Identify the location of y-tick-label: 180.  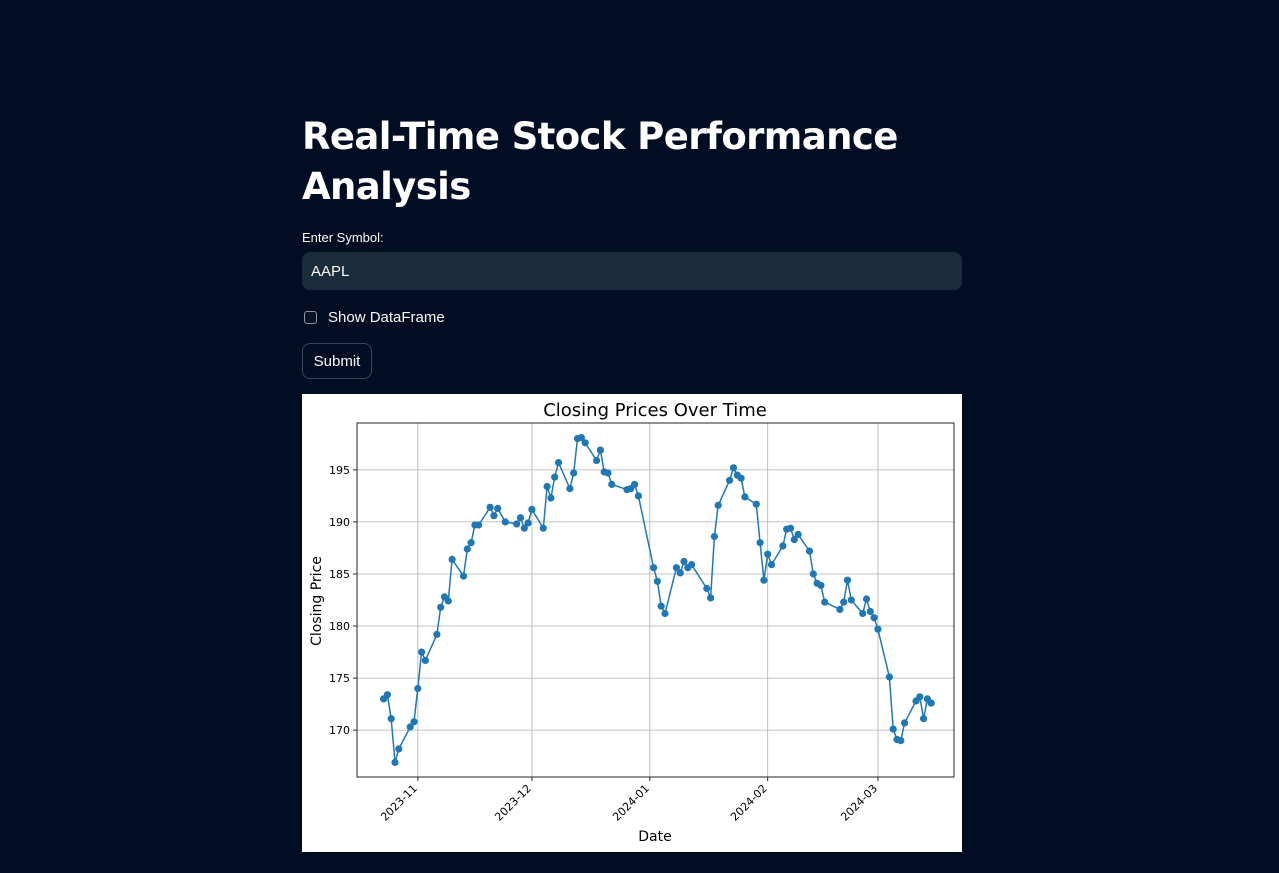
(339, 626).